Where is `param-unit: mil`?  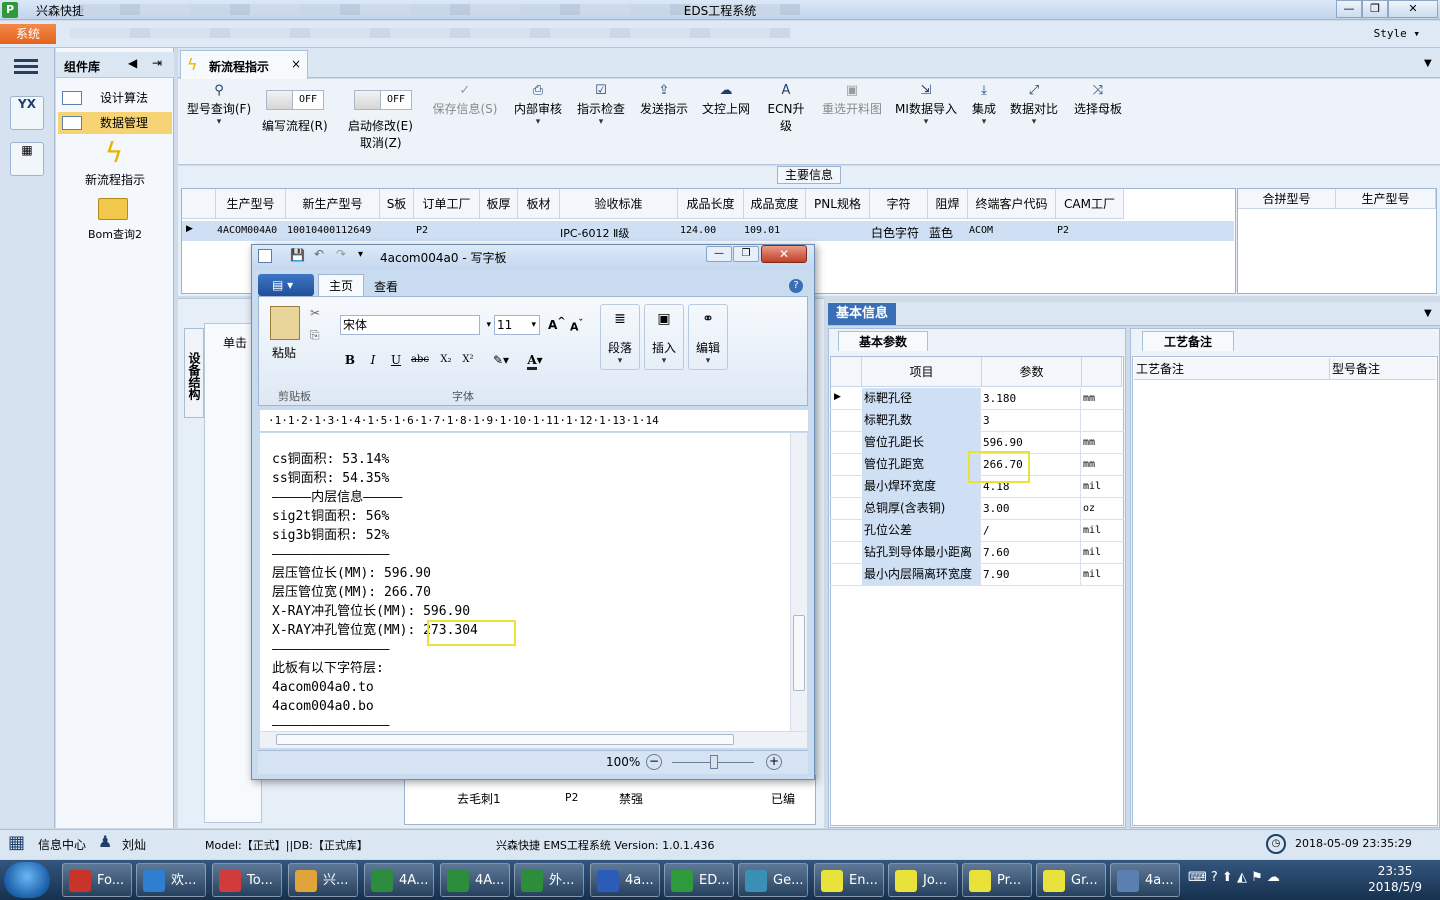 param-unit: mil is located at coordinates (1100, 574).